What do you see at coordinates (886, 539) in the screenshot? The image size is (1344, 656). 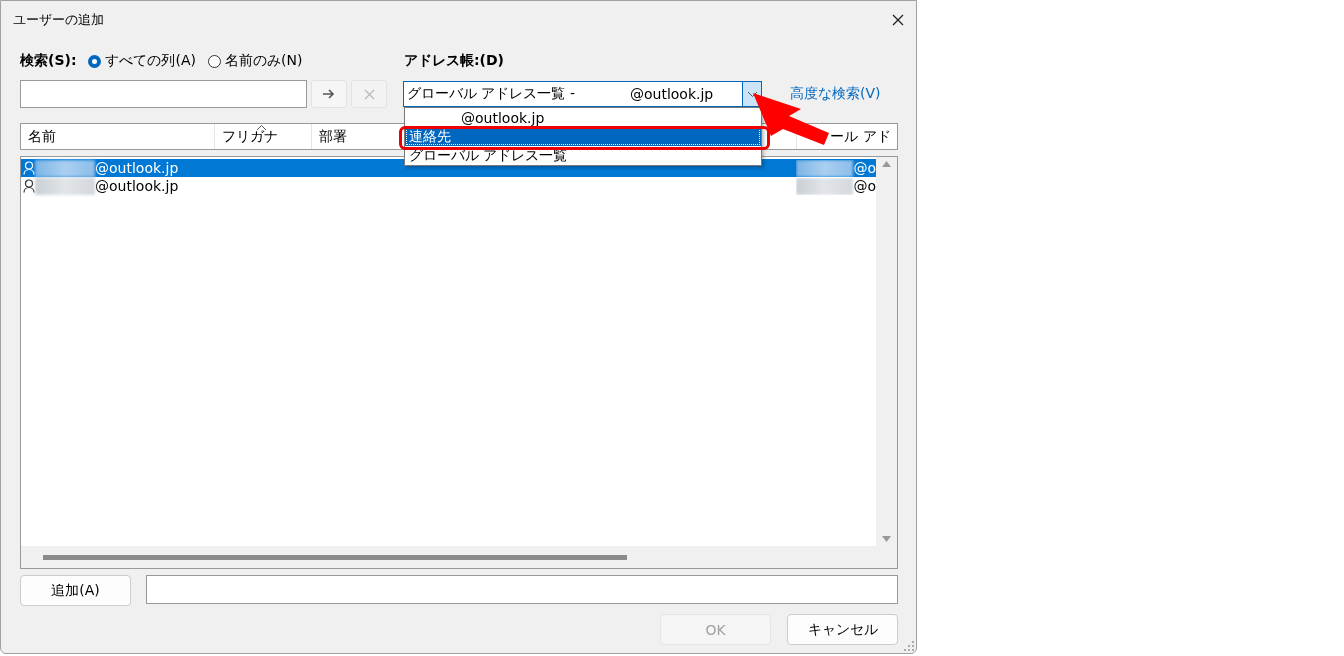 I see `scroll-down-icon` at bounding box center [886, 539].